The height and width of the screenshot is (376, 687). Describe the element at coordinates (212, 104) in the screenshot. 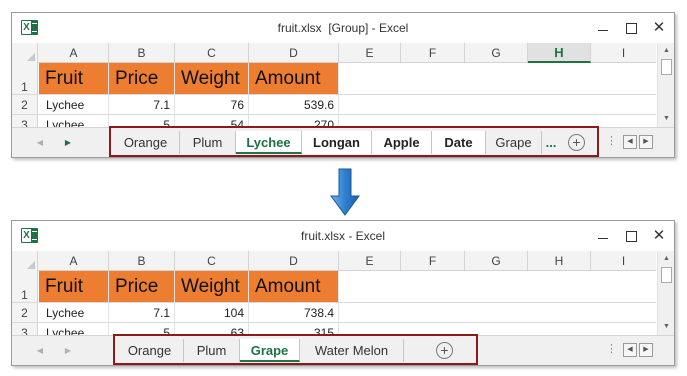

I see `cell-c2: 76` at that location.